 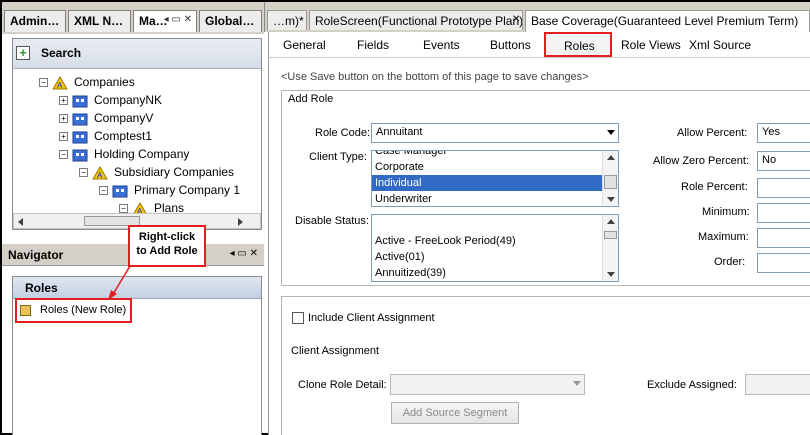 I want to click on disable-status-label: Disable Status:, so click(x=332, y=221).